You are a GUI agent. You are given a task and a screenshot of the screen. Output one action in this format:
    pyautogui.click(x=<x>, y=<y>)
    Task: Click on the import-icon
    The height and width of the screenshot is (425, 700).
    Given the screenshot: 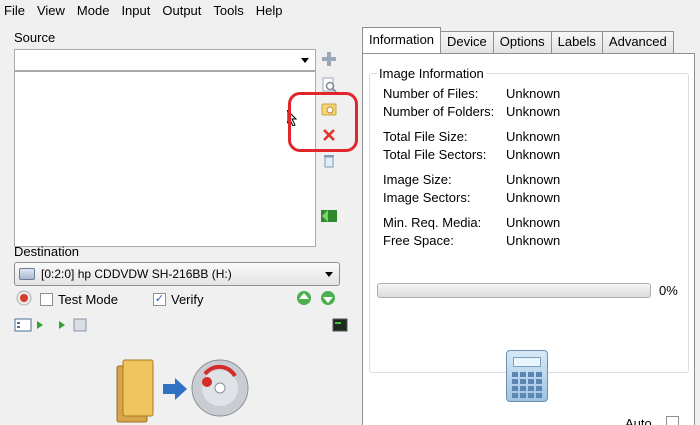 What is the action you would take?
    pyautogui.click(x=329, y=215)
    